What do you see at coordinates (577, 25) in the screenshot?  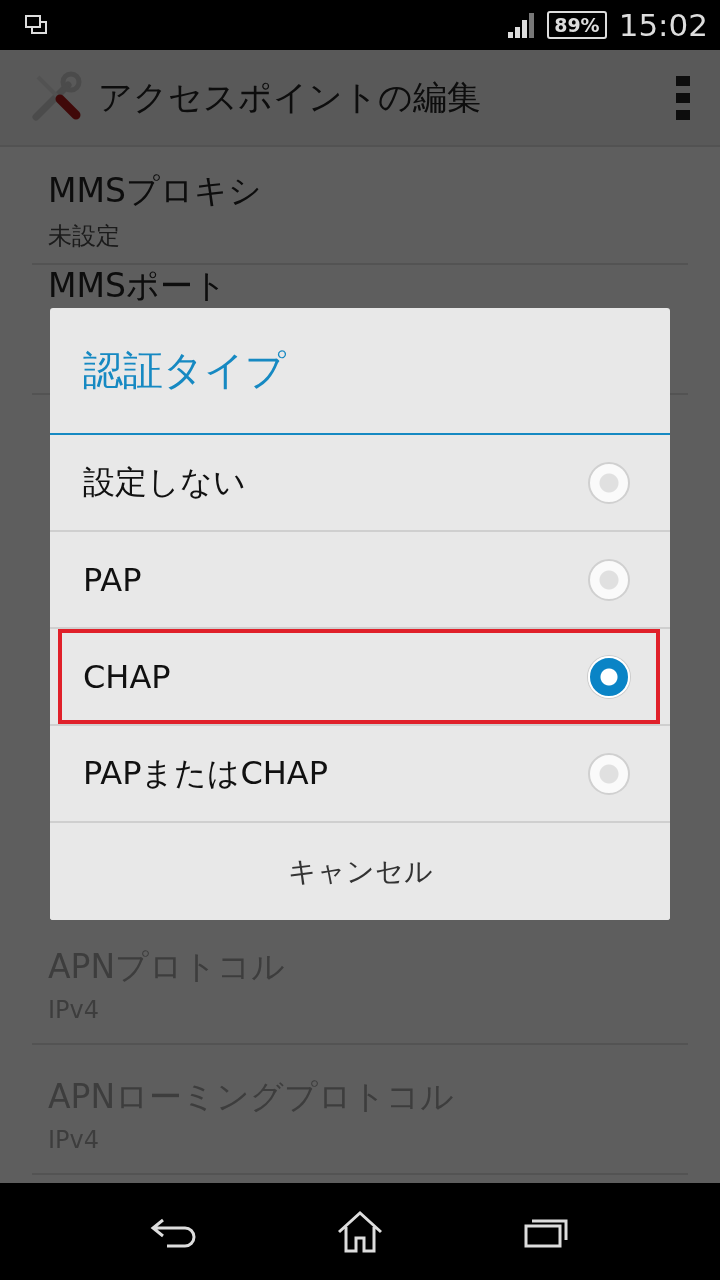 I see `battery-indicator: 89%` at bounding box center [577, 25].